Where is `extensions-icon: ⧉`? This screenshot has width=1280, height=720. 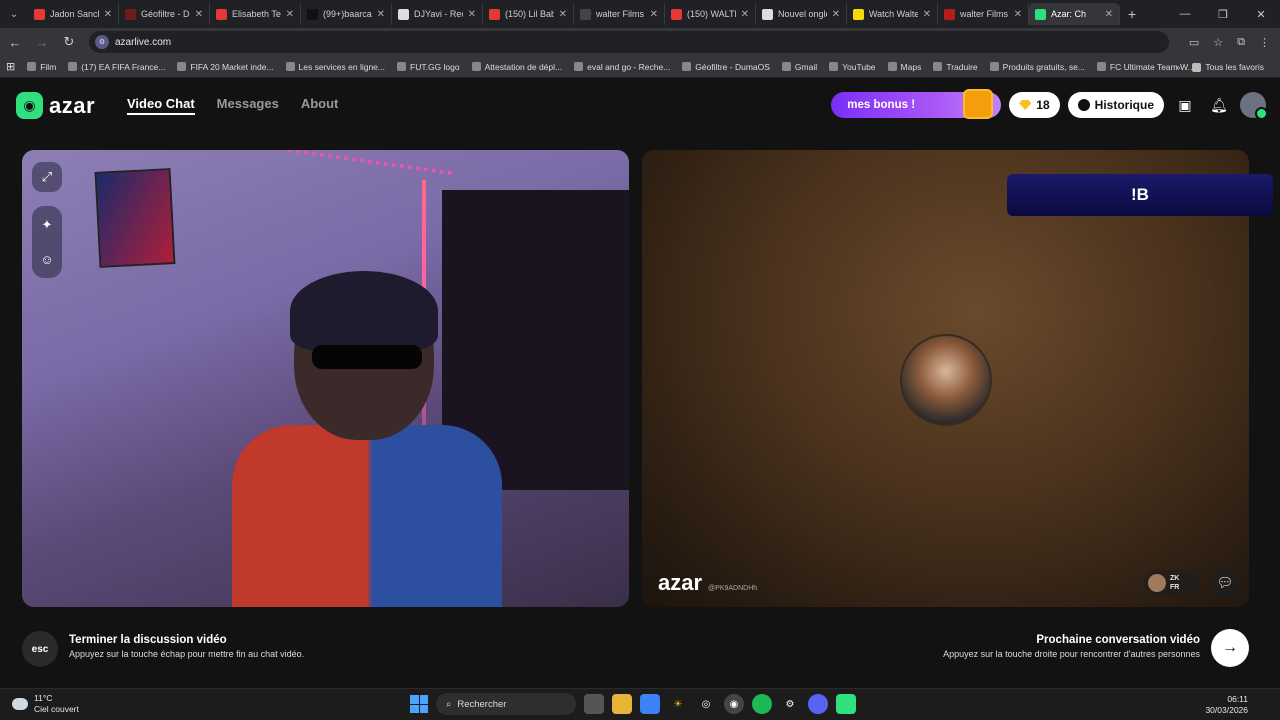
extensions-icon: ⧉ is located at coordinates (1241, 42).